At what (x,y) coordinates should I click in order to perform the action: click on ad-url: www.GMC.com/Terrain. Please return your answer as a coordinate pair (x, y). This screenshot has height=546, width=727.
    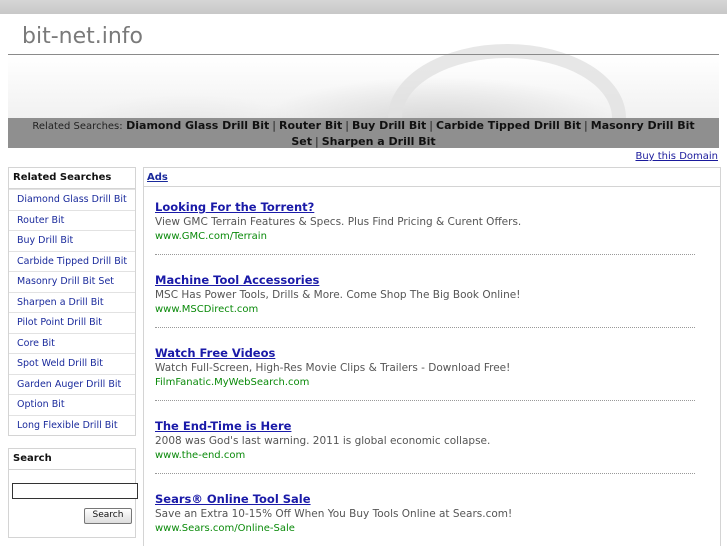
    Looking at the image, I should click on (425, 237).